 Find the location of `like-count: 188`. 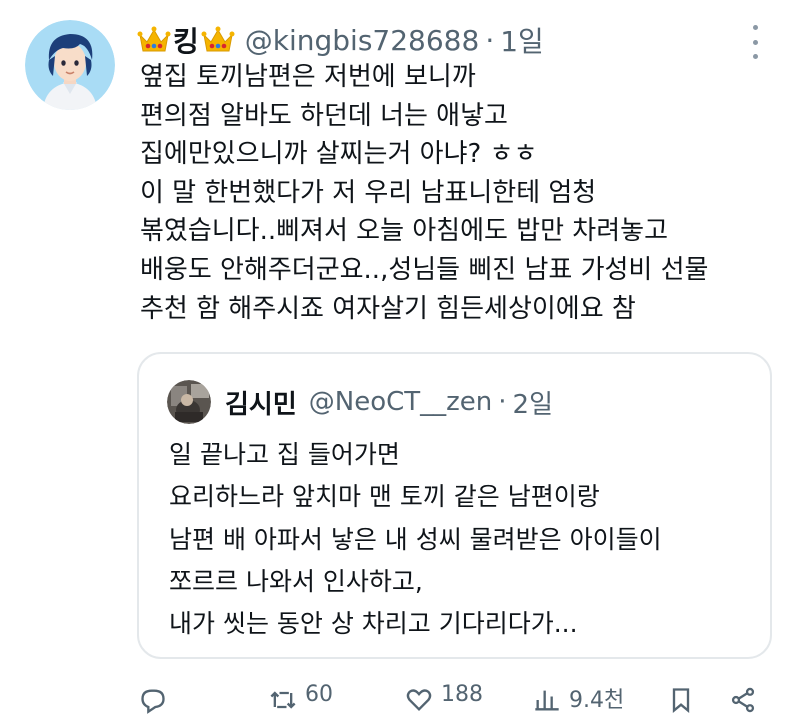

like-count: 188 is located at coordinates (462, 694).